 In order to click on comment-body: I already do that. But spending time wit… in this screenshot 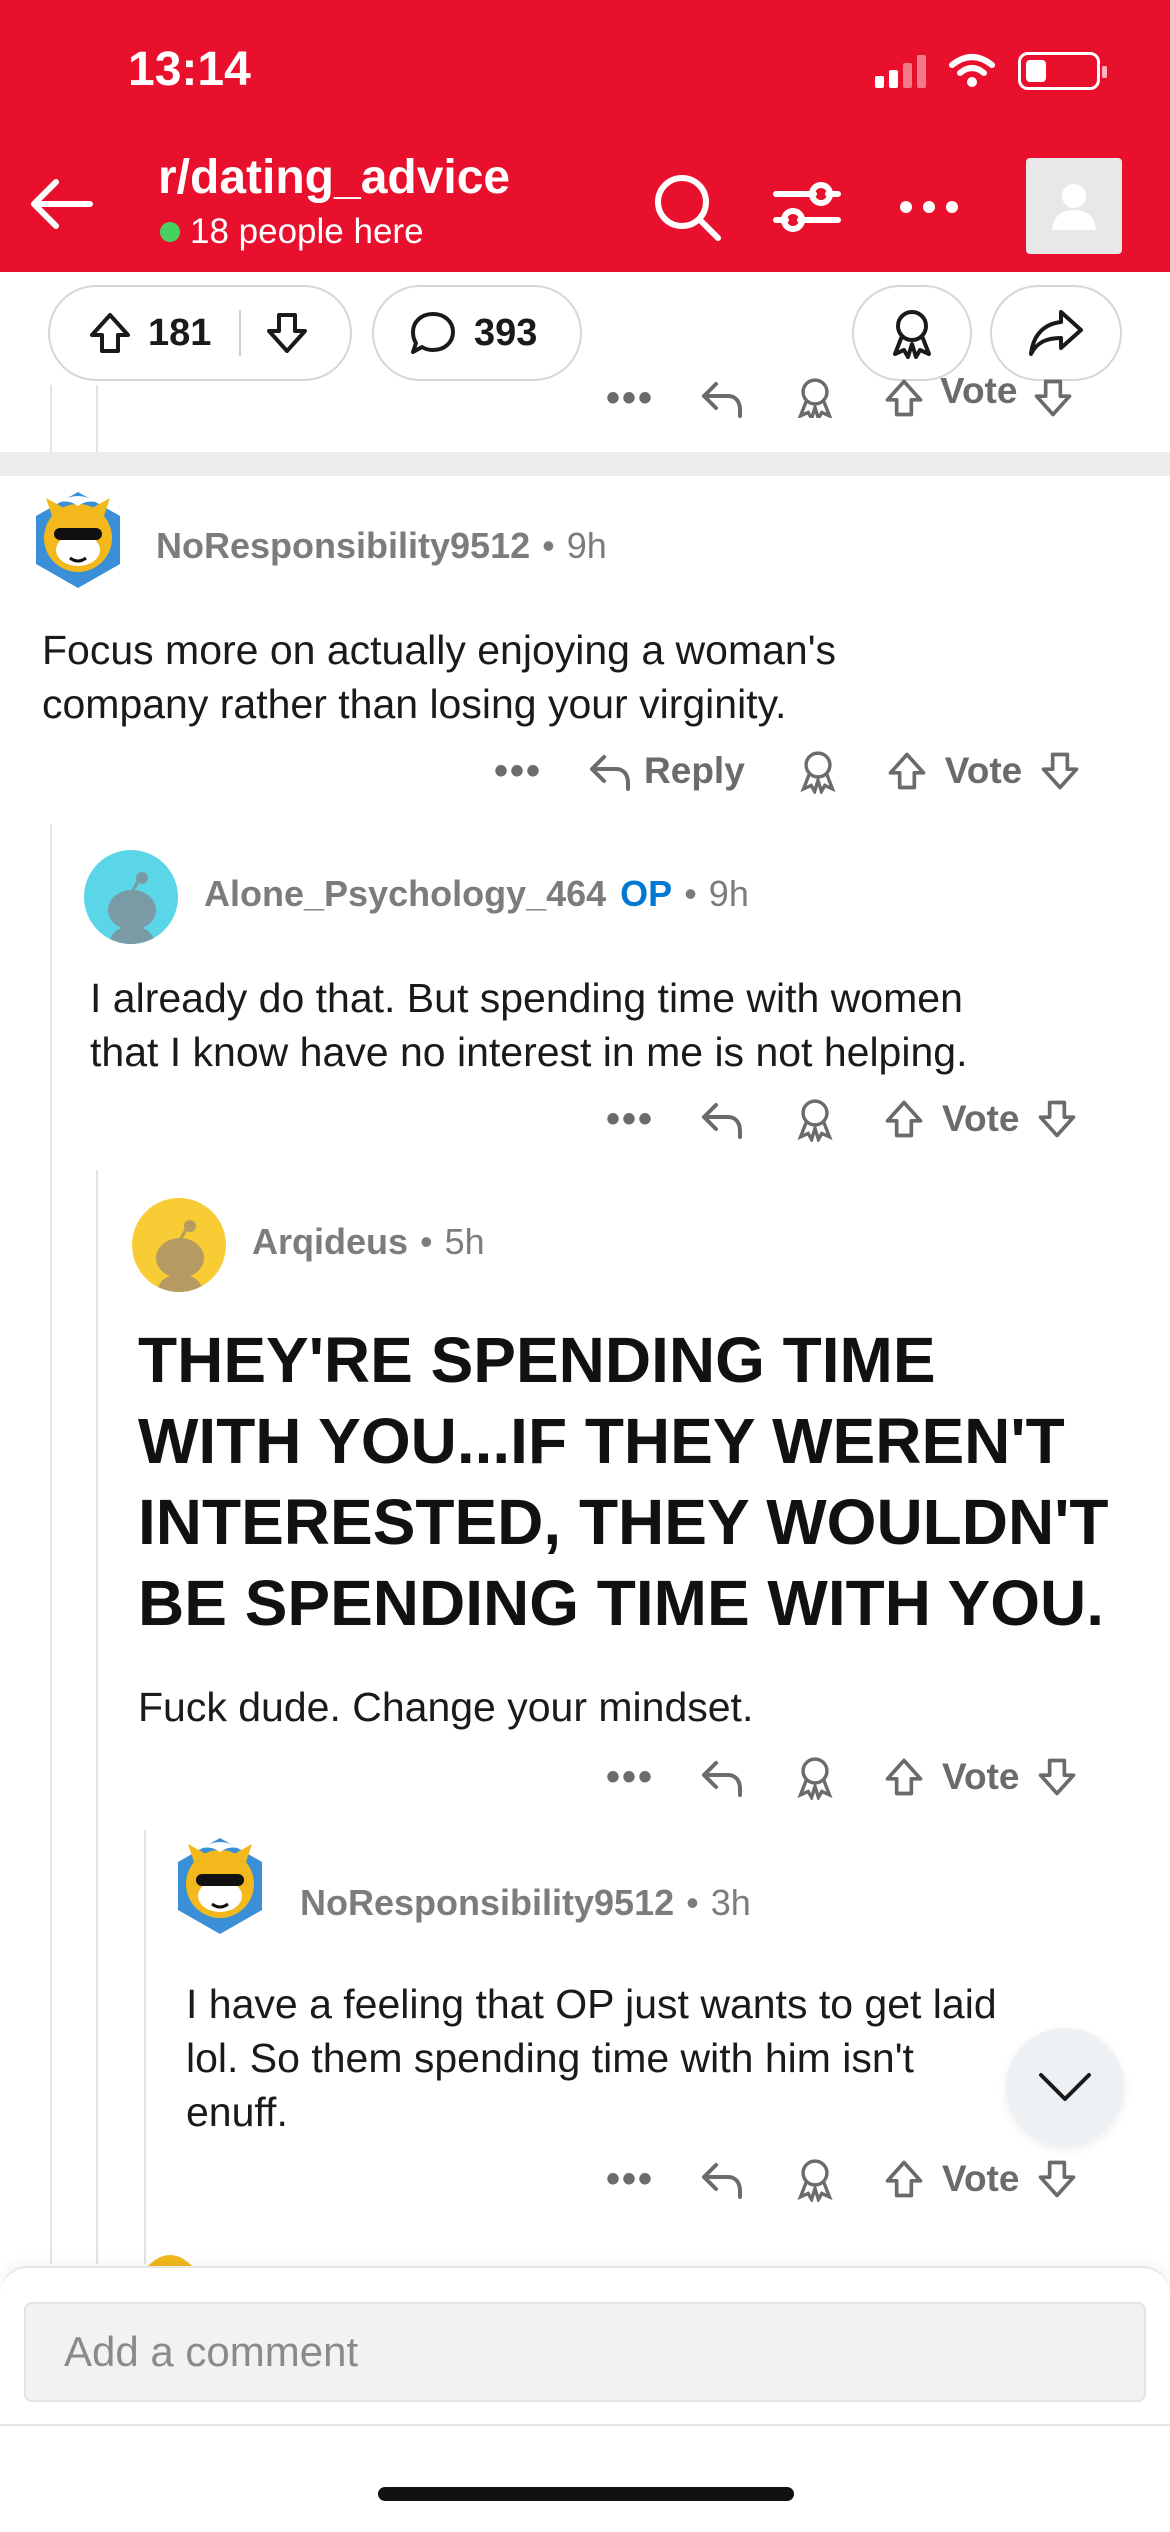, I will do `click(528, 1025)`.